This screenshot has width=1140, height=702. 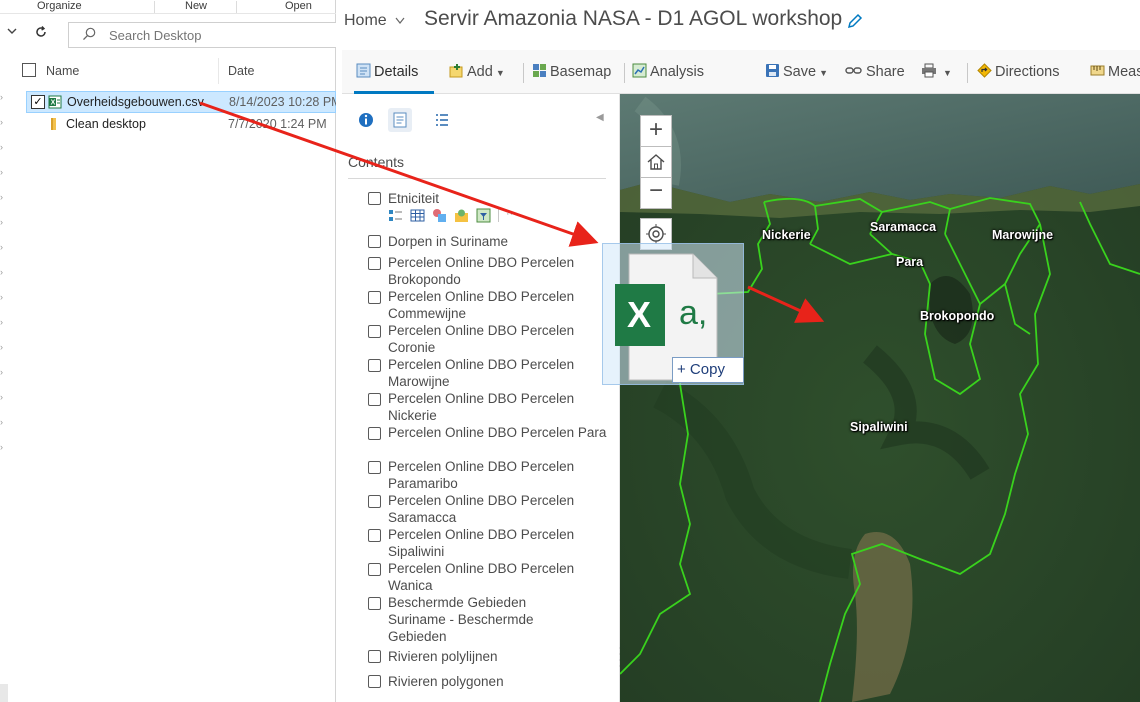 I want to click on layer-tools: ···, so click(x=468, y=216).